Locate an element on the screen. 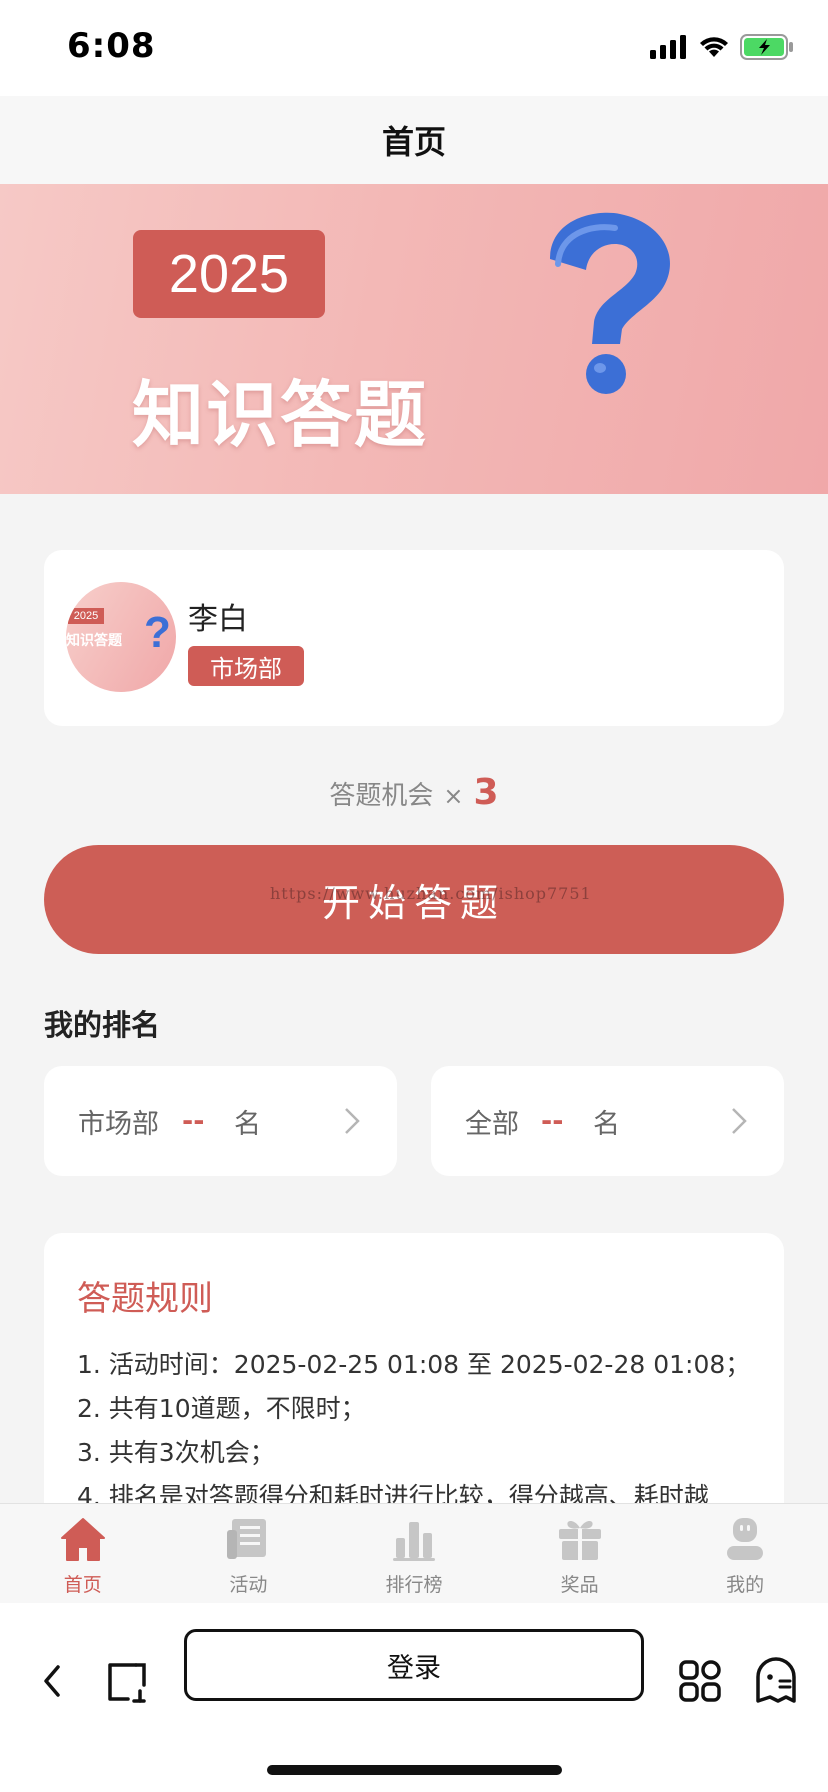 This screenshot has width=828, height=1792. signal-icon is located at coordinates (668, 47).